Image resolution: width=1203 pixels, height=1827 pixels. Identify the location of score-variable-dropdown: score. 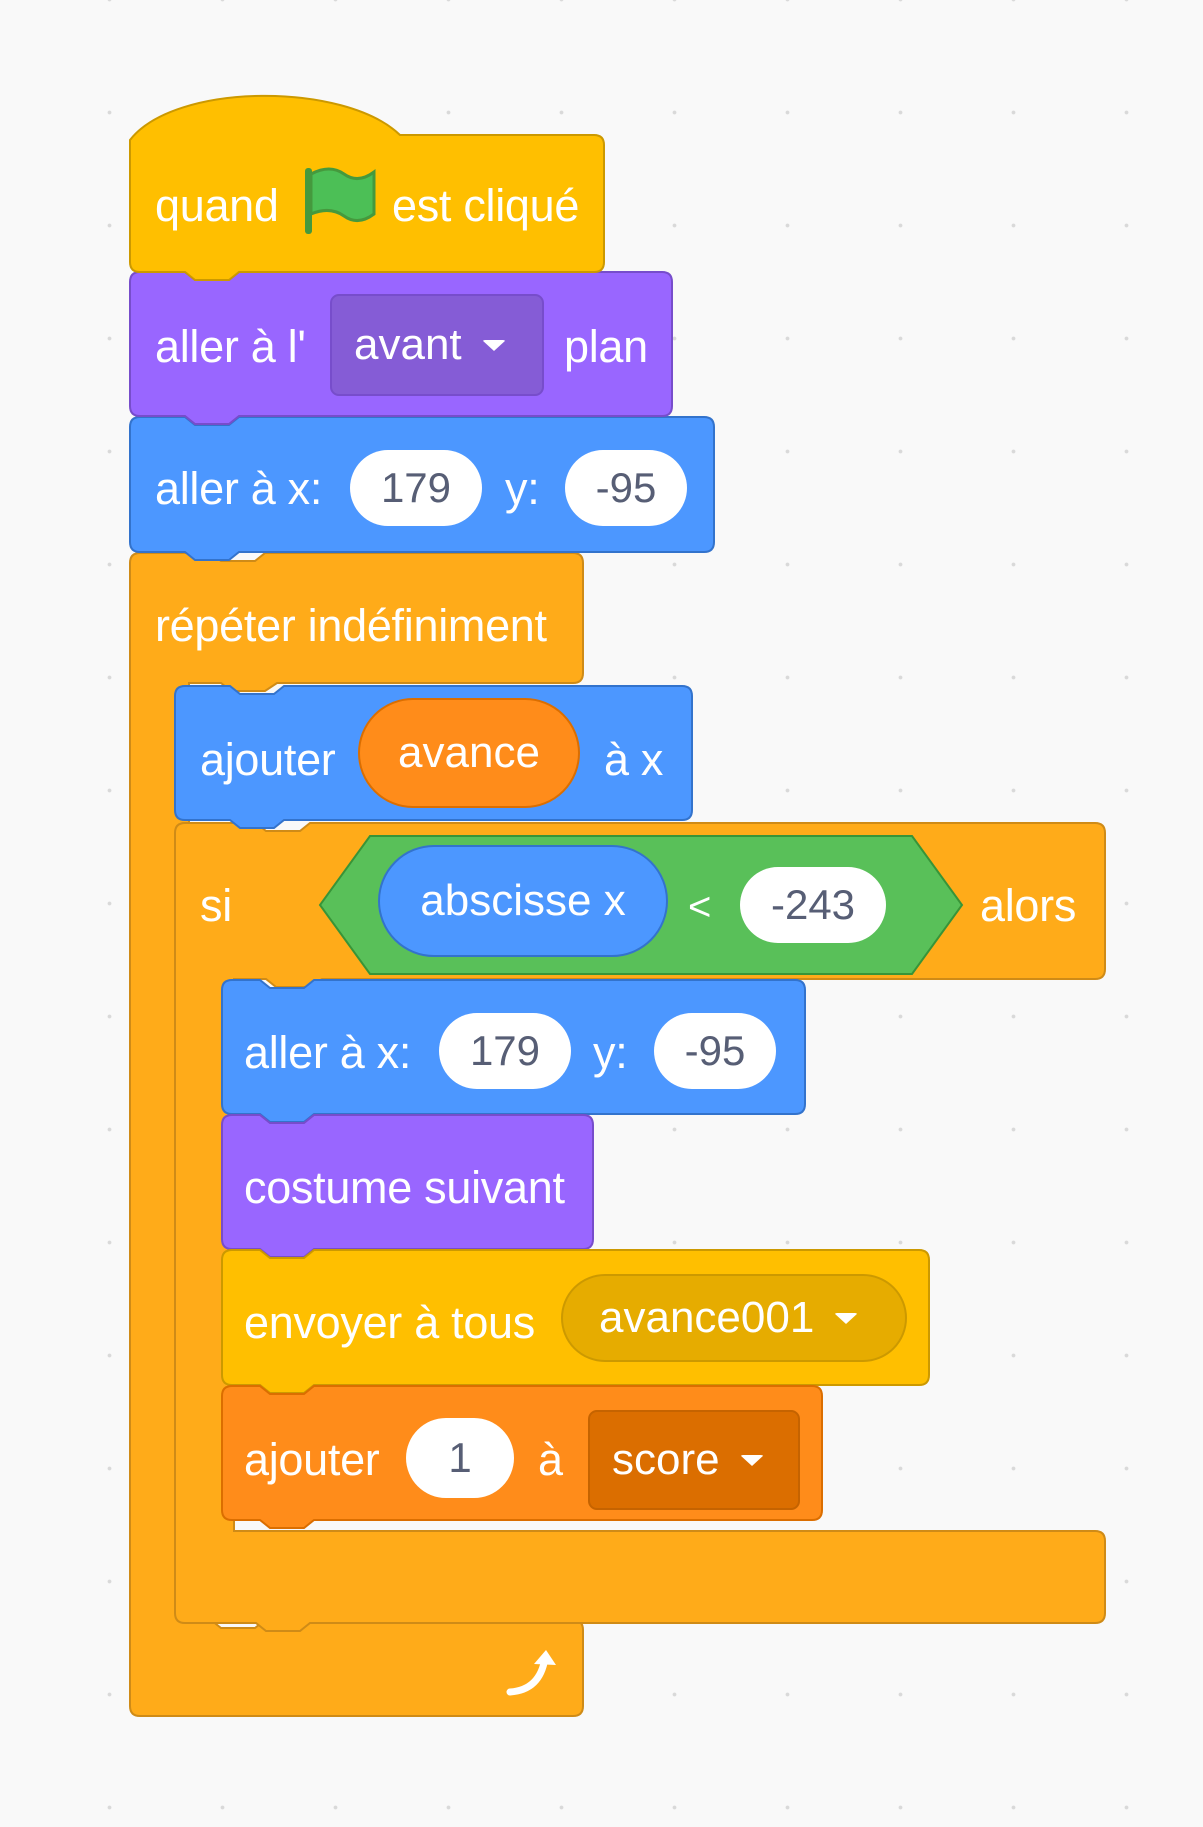
(694, 1460).